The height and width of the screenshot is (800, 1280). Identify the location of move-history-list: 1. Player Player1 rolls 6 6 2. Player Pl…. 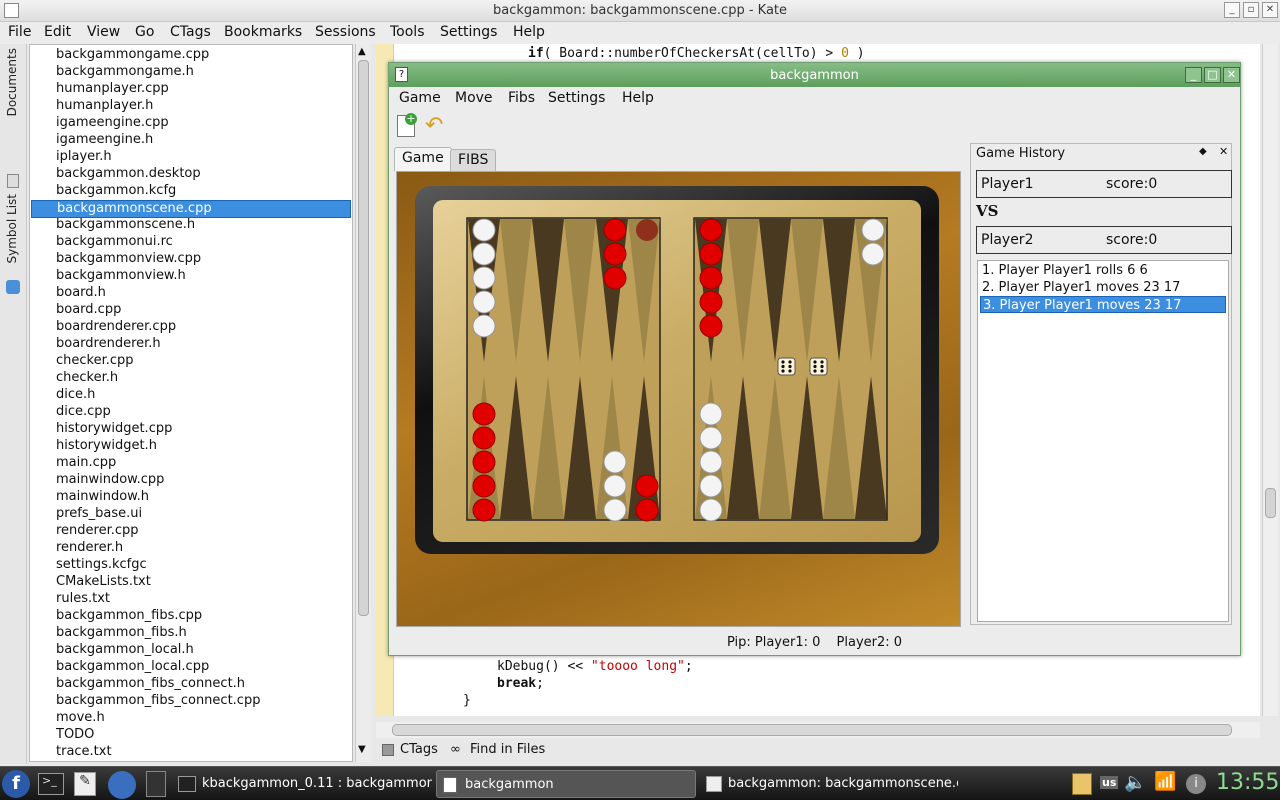
(1103, 441).